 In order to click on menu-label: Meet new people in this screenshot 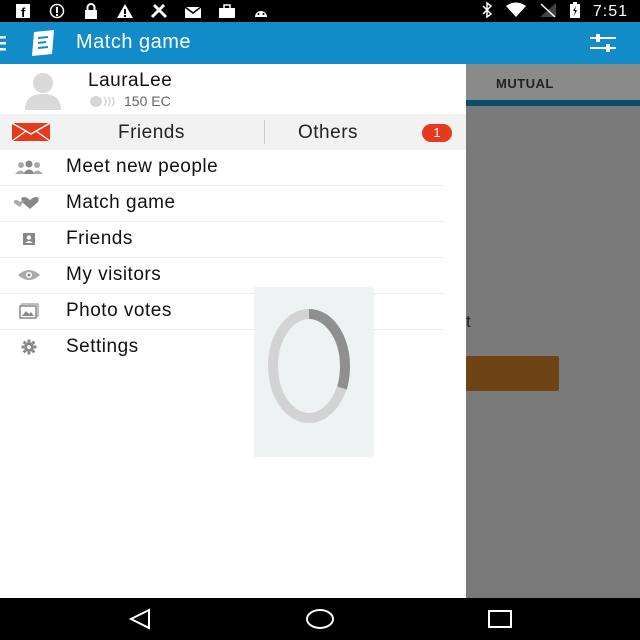, I will do `click(142, 166)`.